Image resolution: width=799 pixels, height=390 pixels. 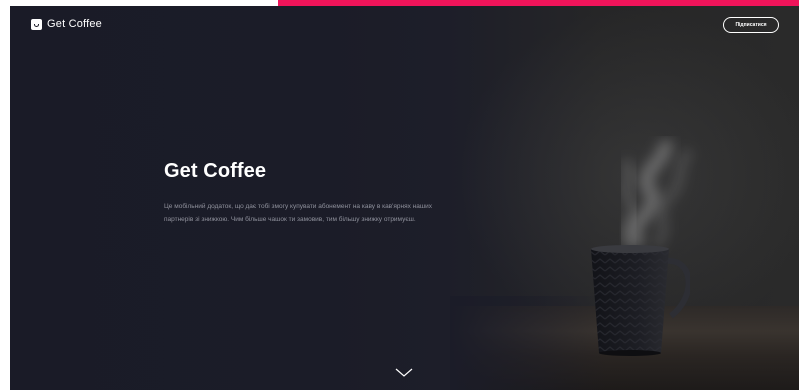 What do you see at coordinates (751, 25) in the screenshot?
I see `subscribe-button: Підписатися` at bounding box center [751, 25].